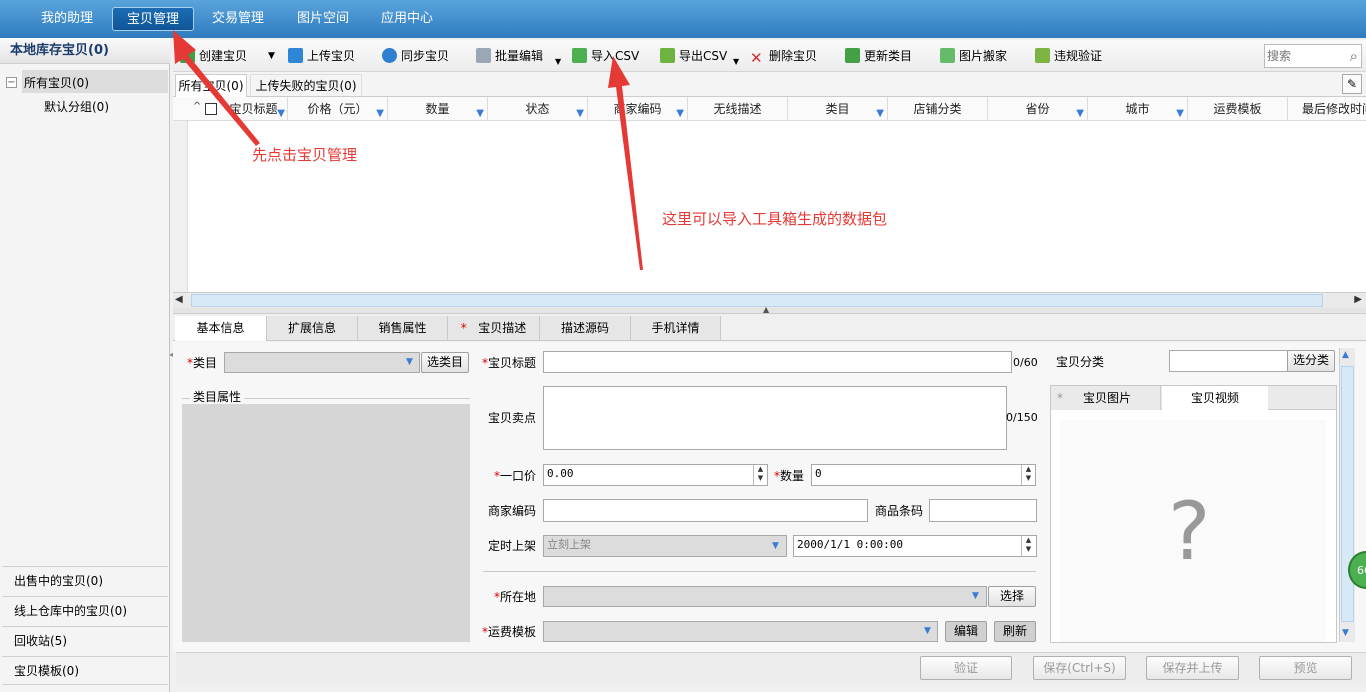 This screenshot has height=692, width=1366. Describe the element at coordinates (216, 88) in the screenshot. I see `arrow-to-item-management` at that location.